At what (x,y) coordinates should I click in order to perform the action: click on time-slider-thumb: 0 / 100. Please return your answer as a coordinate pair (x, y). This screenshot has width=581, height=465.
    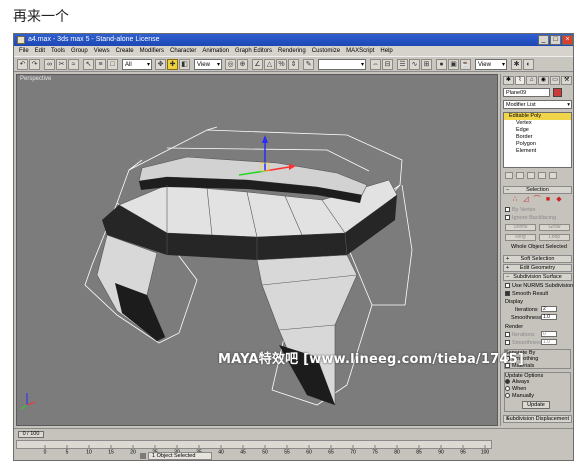
    Looking at the image, I should click on (31, 434).